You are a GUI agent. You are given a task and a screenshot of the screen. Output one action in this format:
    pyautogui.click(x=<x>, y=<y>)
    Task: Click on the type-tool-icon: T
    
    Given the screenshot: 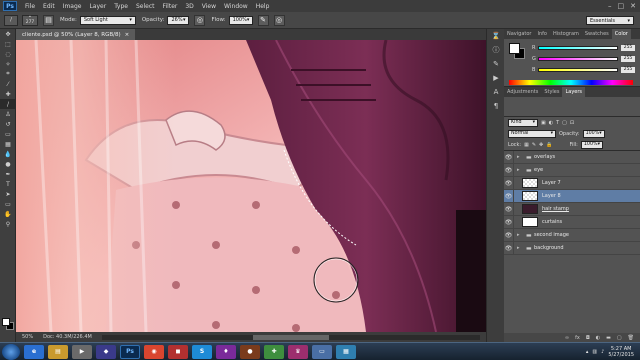 What is the action you would take?
    pyautogui.click(x=8, y=184)
    